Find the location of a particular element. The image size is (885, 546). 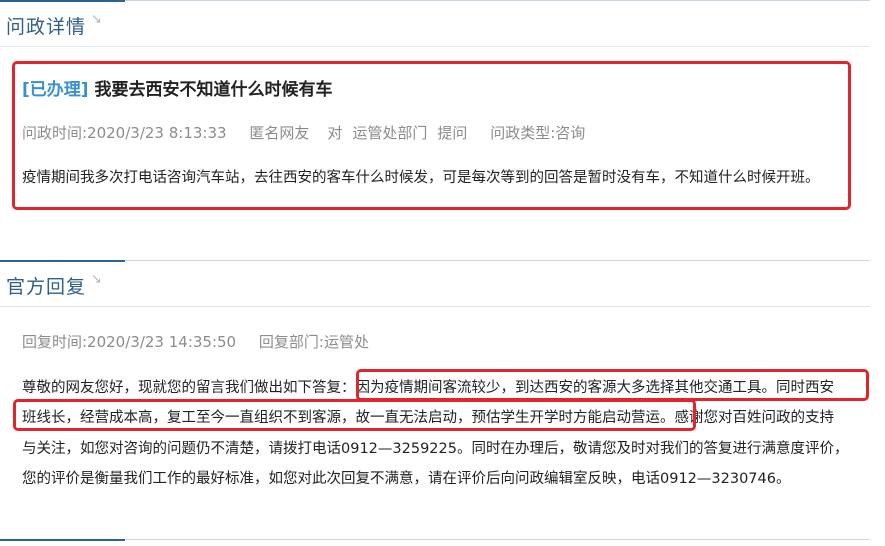

inquiry-action: 提问 is located at coordinates (452, 133).